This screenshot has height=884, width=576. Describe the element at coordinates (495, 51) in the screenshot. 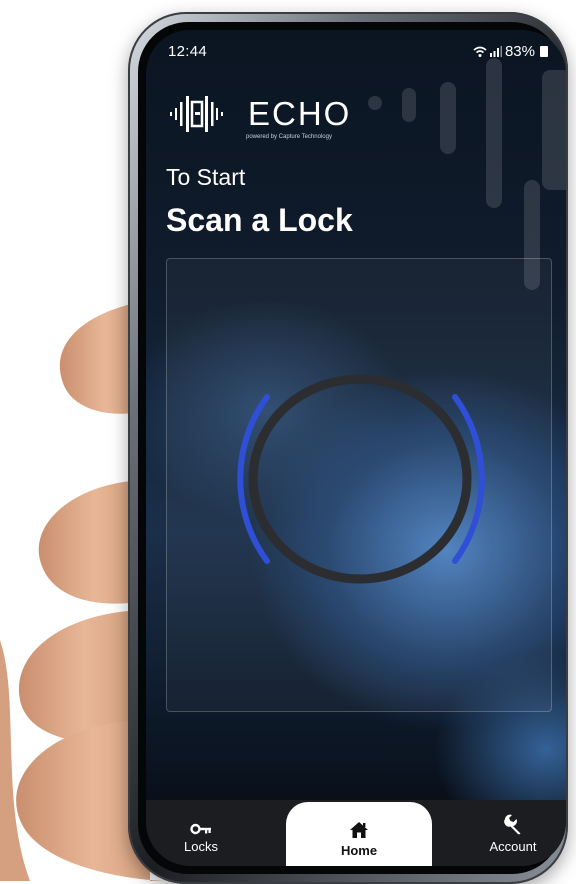

I see `signal-icon` at that location.